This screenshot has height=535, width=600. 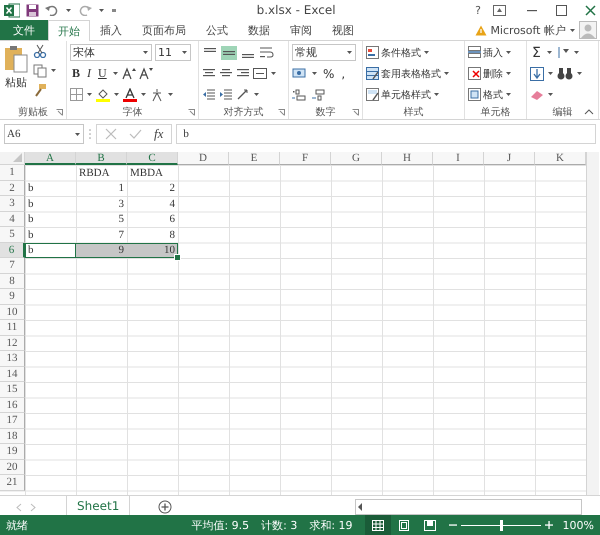 What do you see at coordinates (12, 390) in the screenshot?
I see `row-header: 15` at bounding box center [12, 390].